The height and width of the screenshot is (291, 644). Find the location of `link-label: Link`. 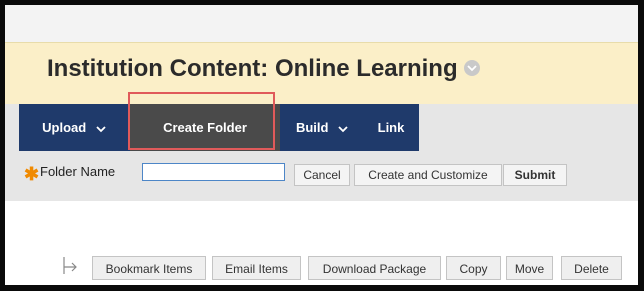

link-label: Link is located at coordinates (391, 127).